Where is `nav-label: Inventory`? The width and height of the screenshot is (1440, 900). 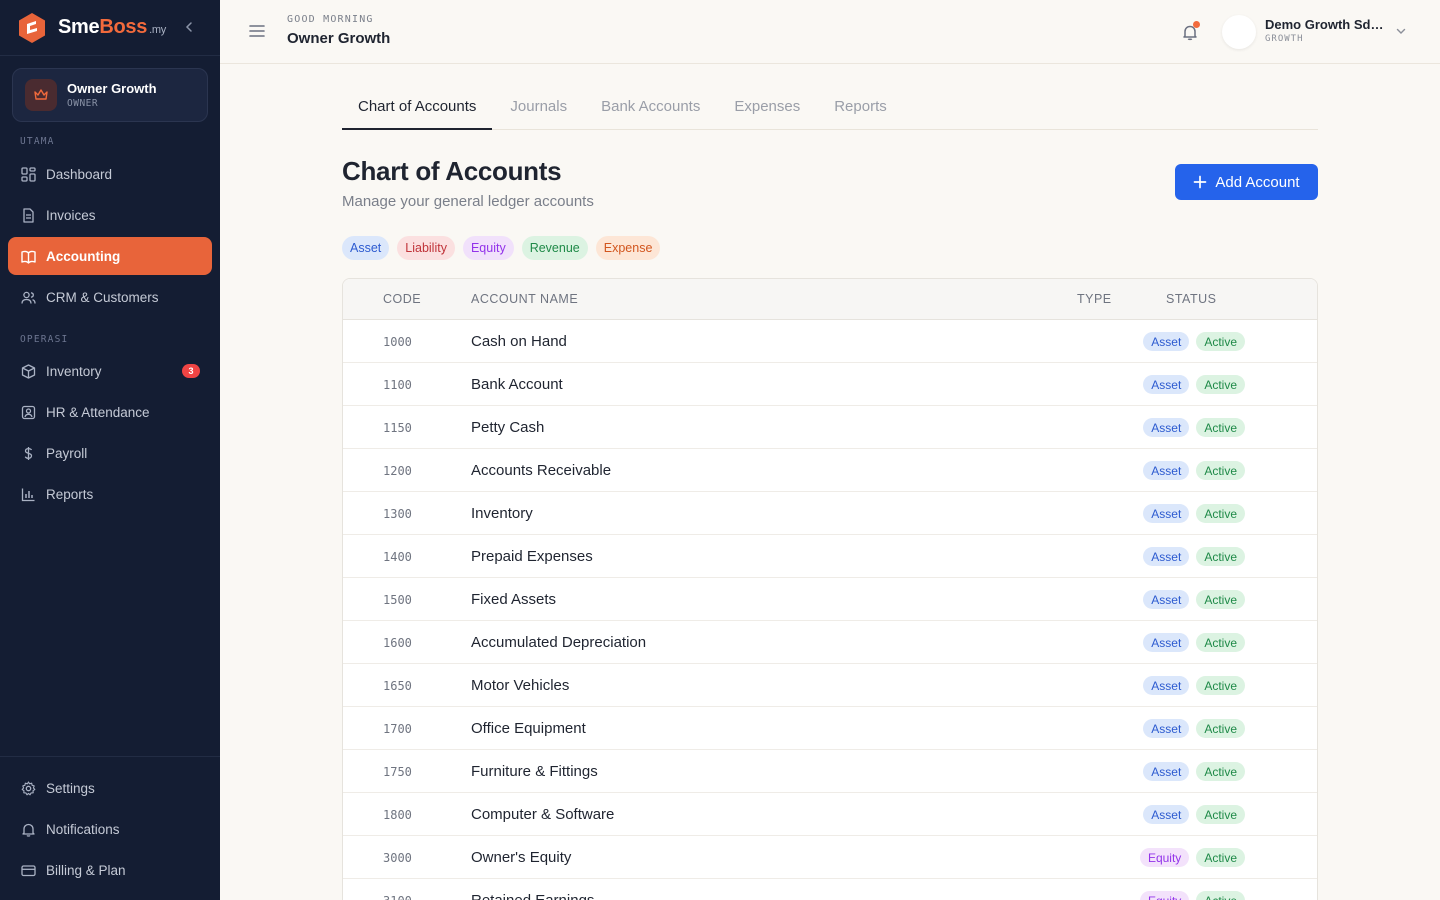 nav-label: Inventory is located at coordinates (74, 371).